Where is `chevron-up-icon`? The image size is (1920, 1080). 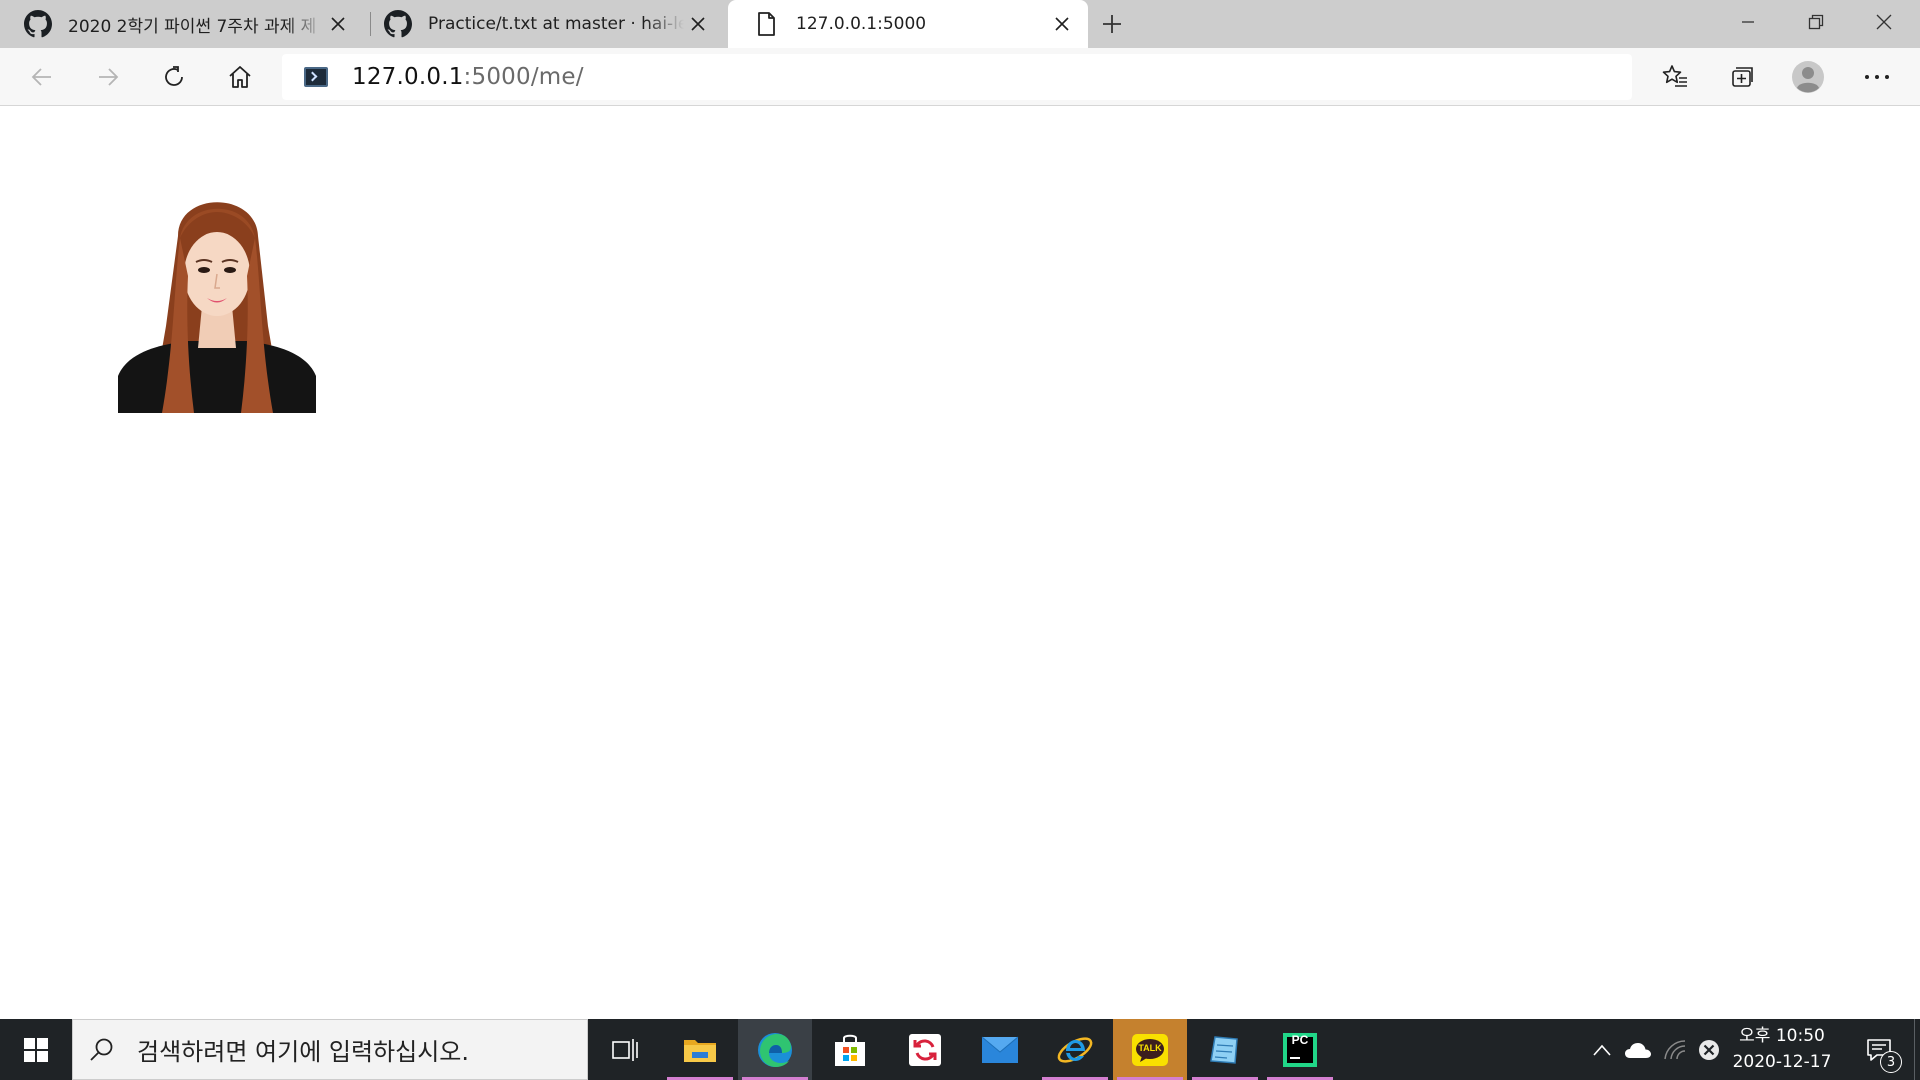
chevron-up-icon is located at coordinates (1602, 1050).